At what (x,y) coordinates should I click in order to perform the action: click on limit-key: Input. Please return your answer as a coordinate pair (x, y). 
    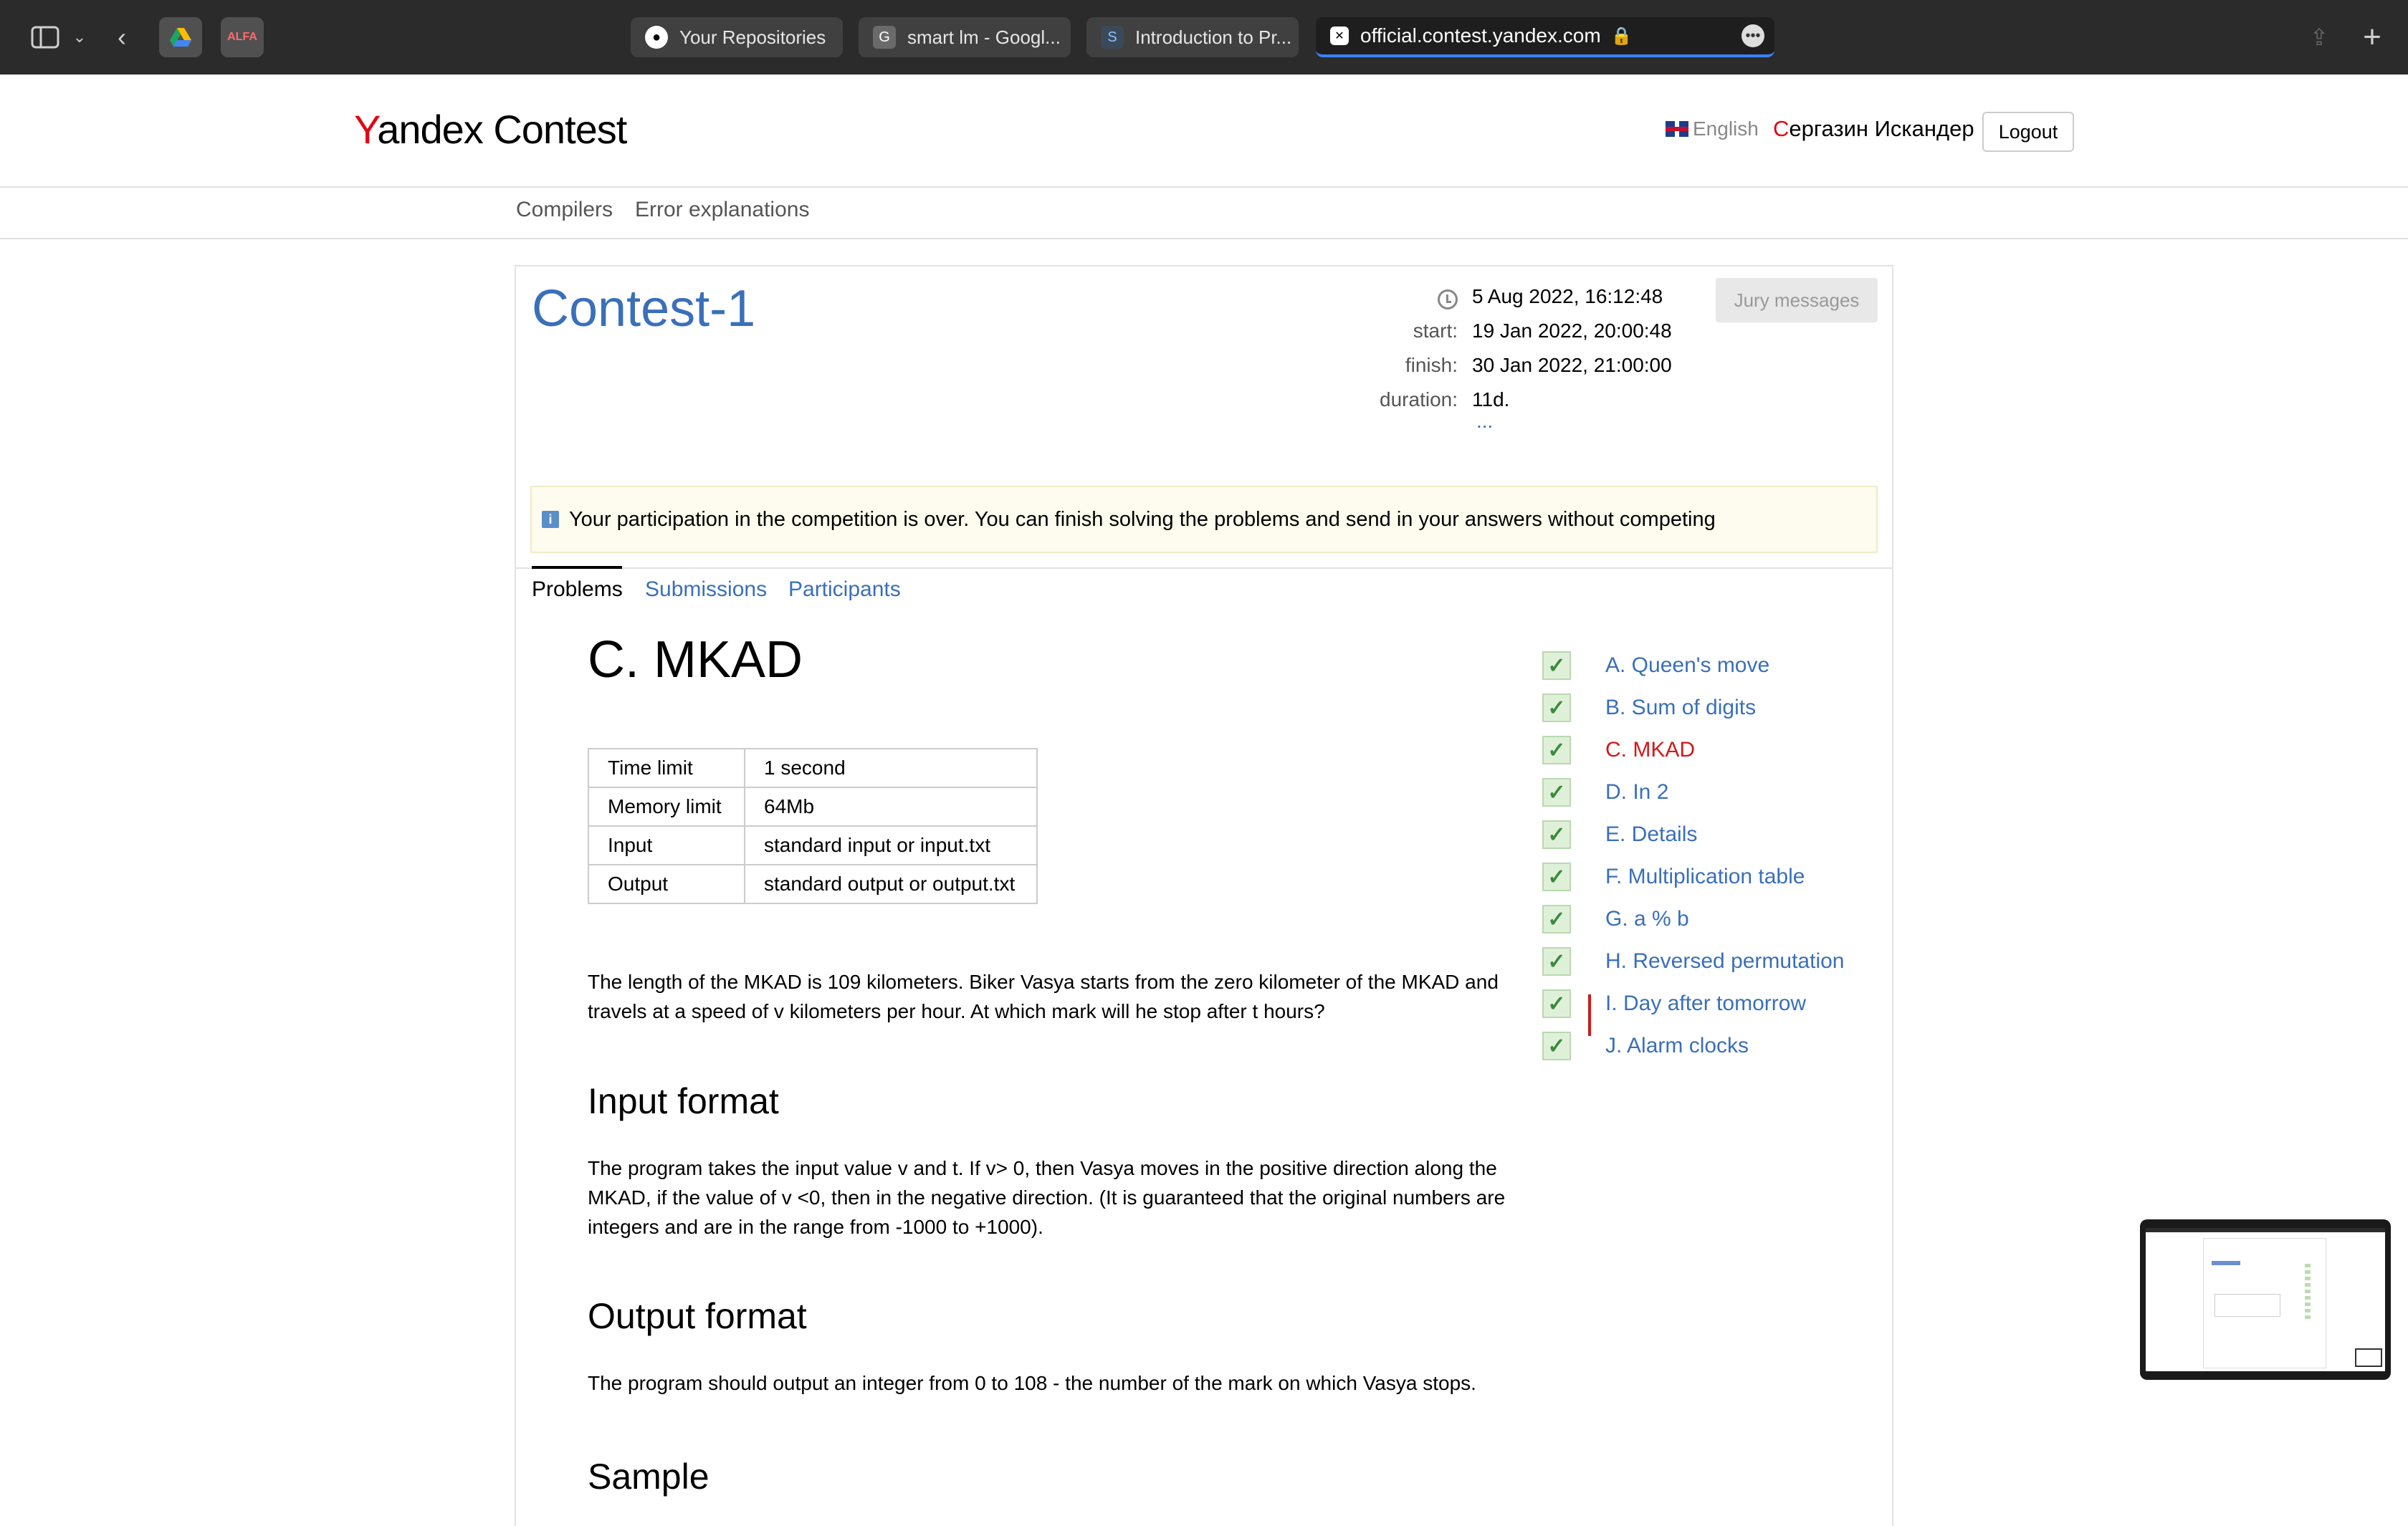
    Looking at the image, I should click on (666, 845).